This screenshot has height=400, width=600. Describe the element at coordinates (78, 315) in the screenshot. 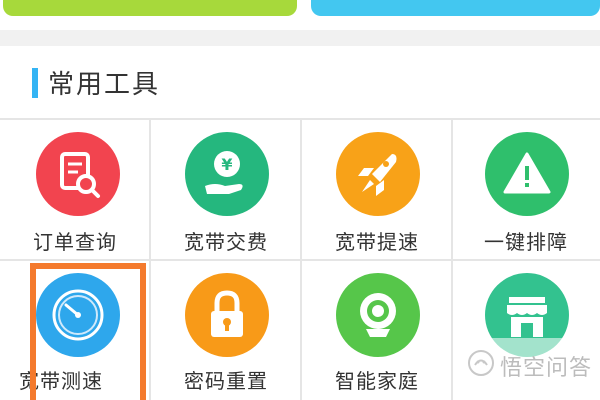

I see `speedometer-icon` at that location.